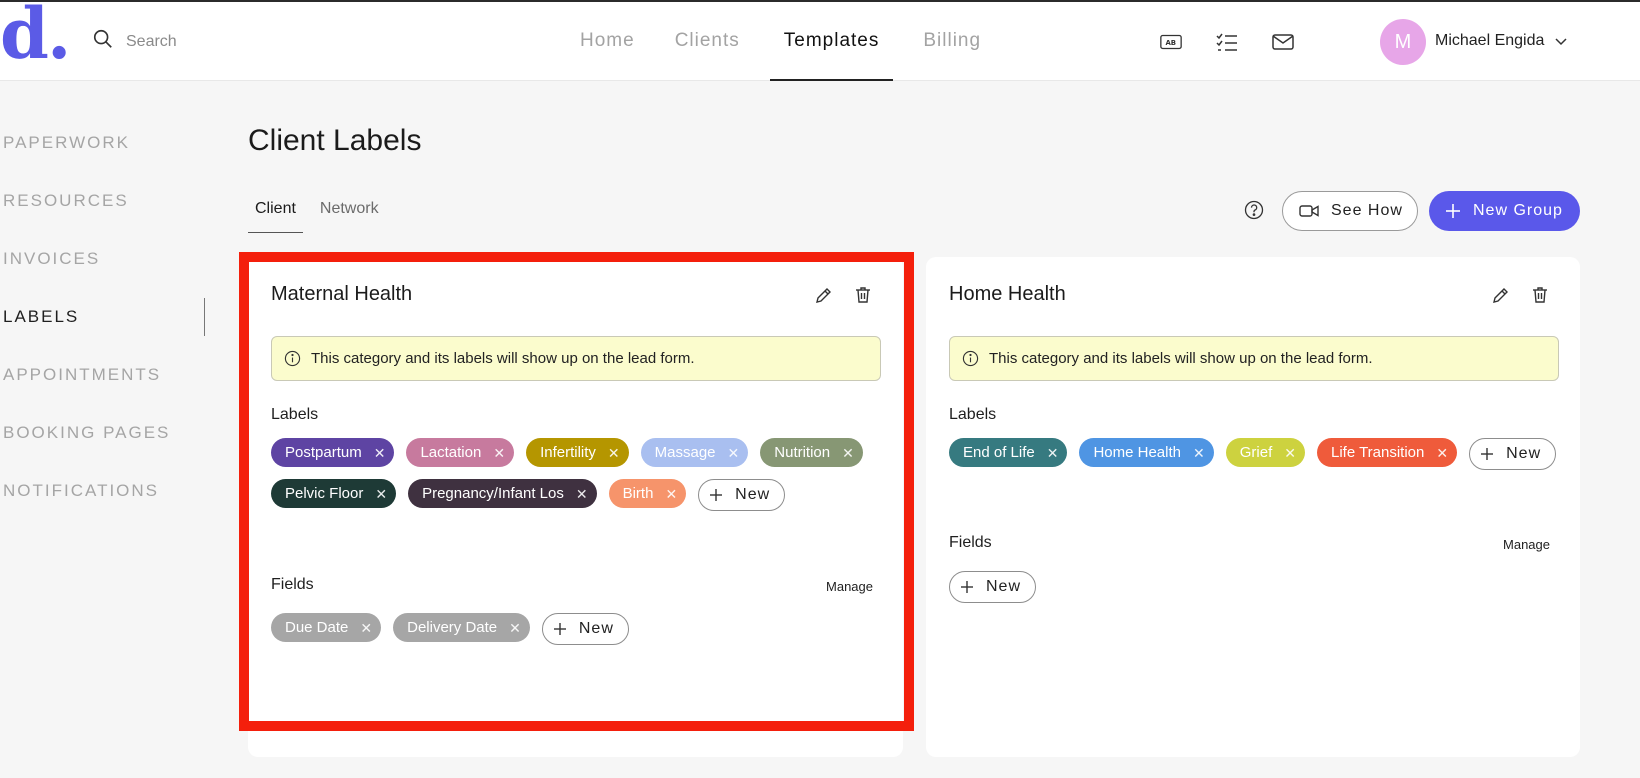 This screenshot has height=778, width=1640. What do you see at coordinates (999, 452) in the screenshot?
I see `label-chip-text: End of Life` at bounding box center [999, 452].